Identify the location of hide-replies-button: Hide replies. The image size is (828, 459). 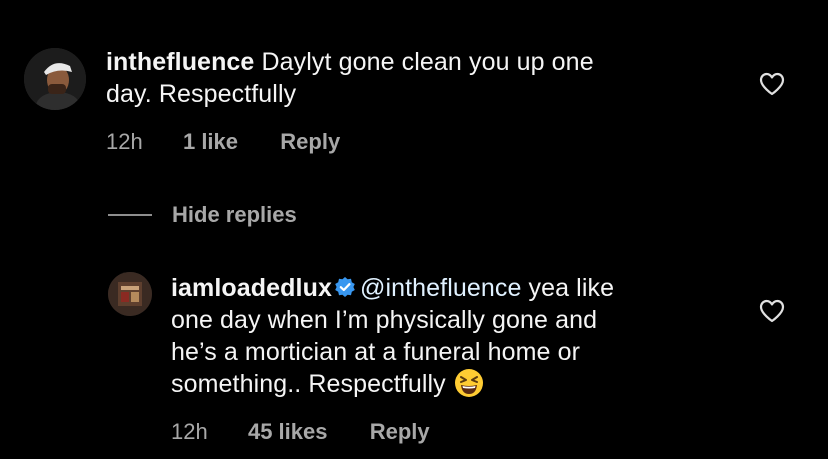
(202, 215).